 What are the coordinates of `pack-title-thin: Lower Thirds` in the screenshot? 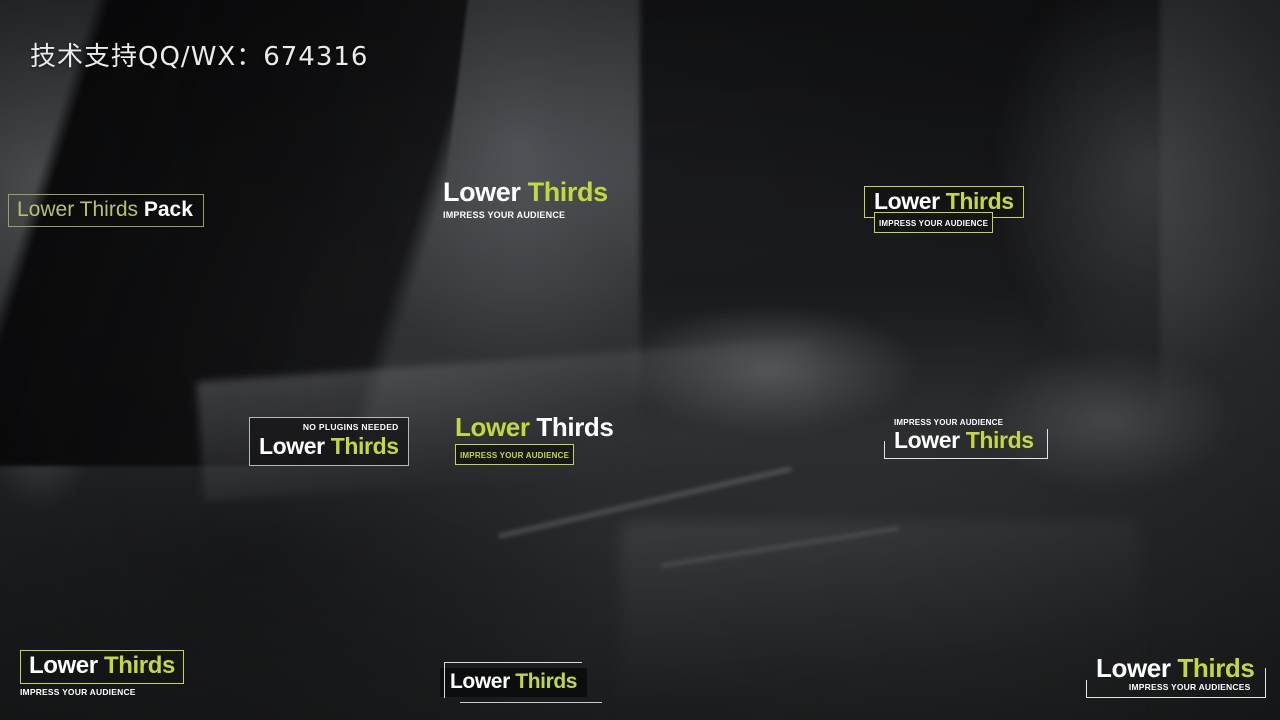 It's located at (80, 209).